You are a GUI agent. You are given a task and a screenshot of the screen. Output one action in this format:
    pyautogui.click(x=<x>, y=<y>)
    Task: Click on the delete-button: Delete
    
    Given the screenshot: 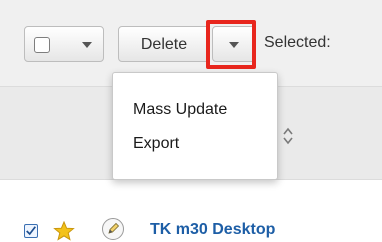 What is the action you would take?
    pyautogui.click(x=164, y=44)
    